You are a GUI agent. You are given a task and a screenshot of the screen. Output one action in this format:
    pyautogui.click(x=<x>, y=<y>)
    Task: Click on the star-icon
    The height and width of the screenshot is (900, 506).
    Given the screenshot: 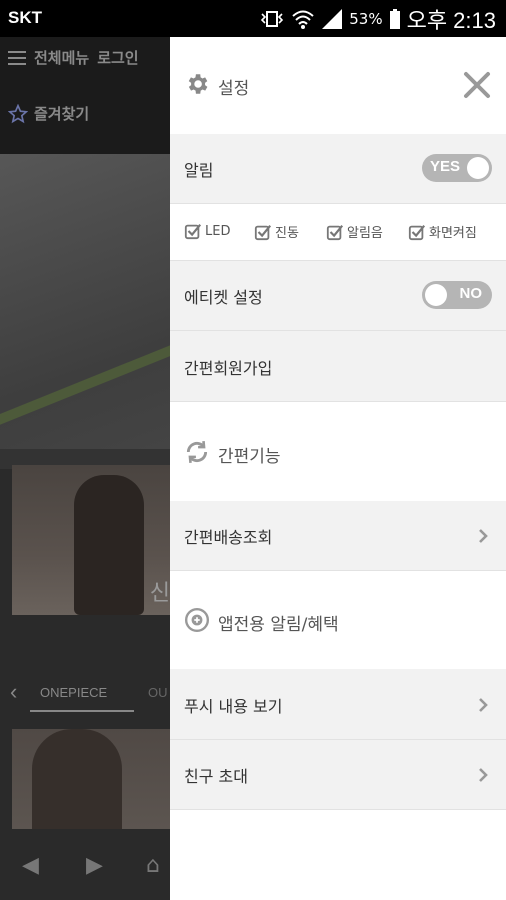 What is the action you would take?
    pyautogui.click(x=18, y=113)
    